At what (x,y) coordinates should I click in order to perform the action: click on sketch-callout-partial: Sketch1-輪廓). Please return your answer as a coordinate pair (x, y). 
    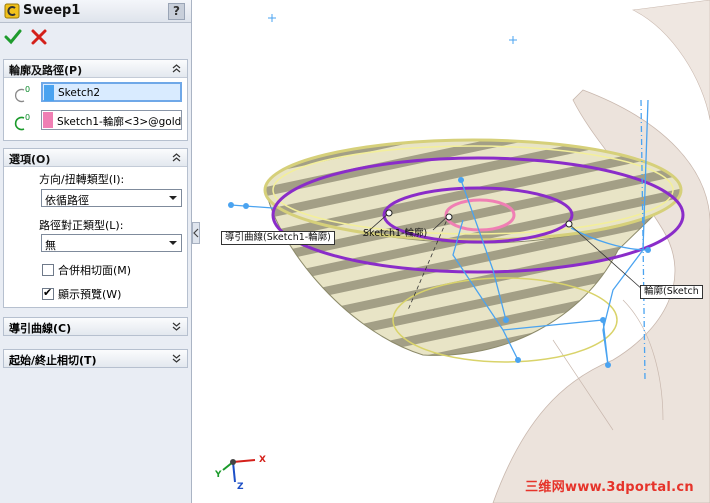
    Looking at the image, I should click on (395, 234).